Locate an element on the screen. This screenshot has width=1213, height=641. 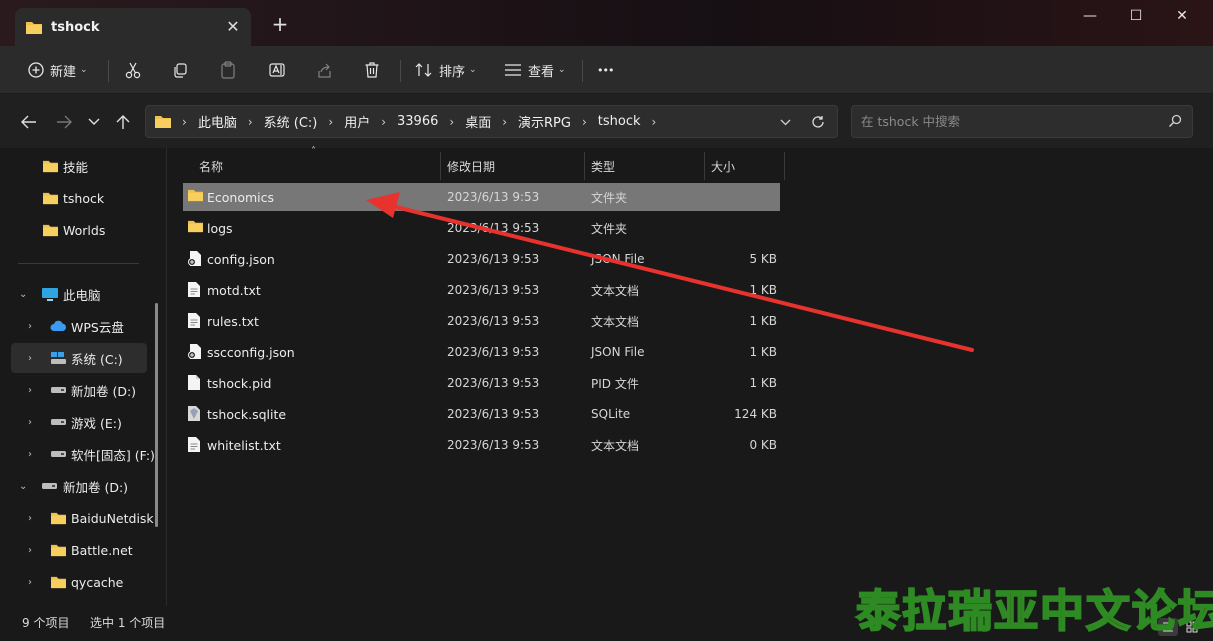
breadcrumb-item: tshock is located at coordinates (619, 121).